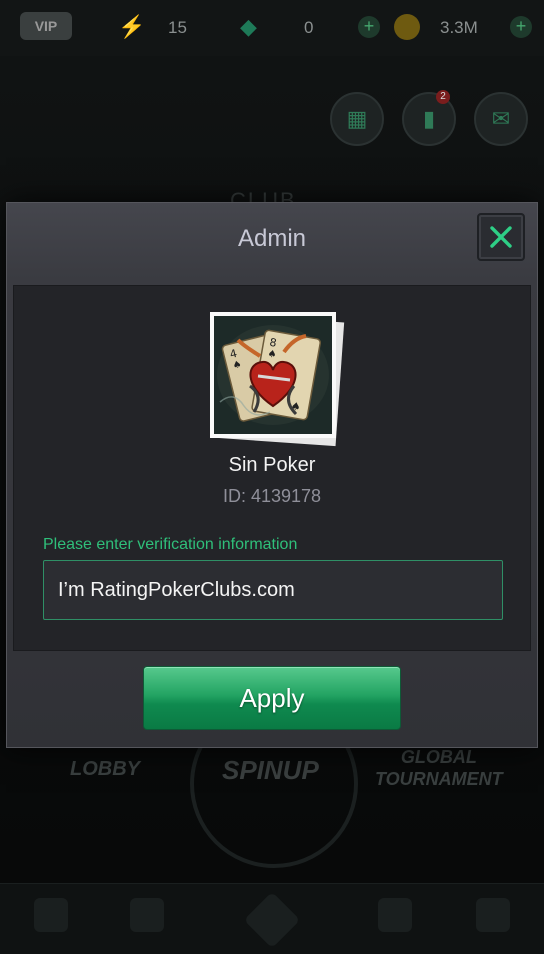 The image size is (544, 954). I want to click on club-id: ID: 4139178, so click(272, 496).